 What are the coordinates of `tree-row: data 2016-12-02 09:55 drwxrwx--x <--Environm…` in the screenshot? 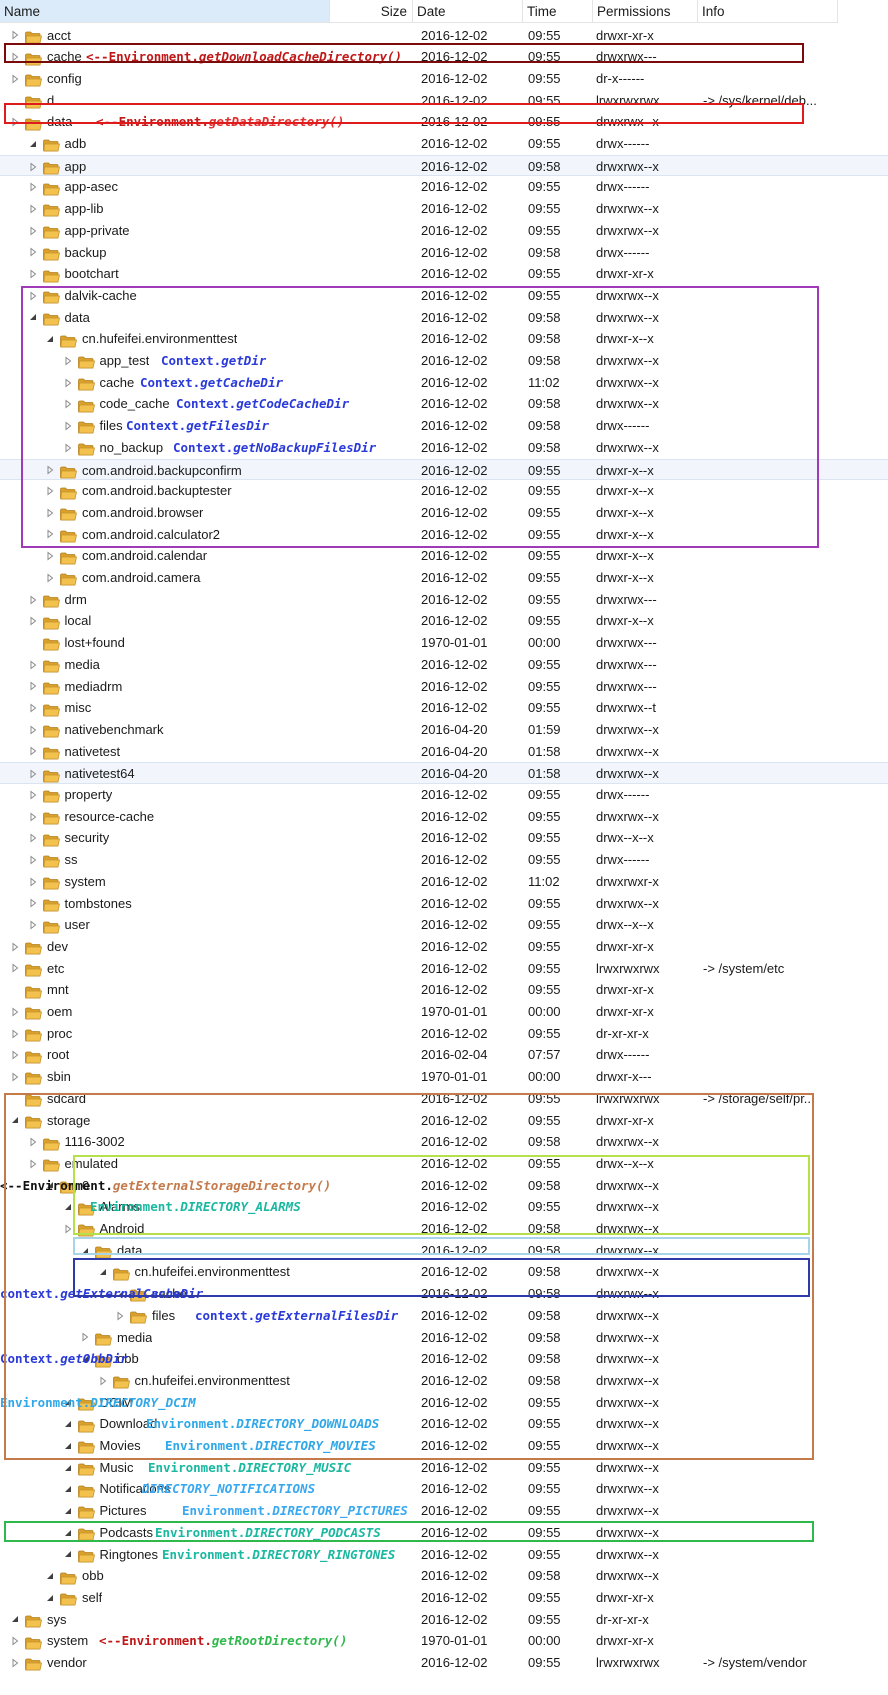 It's located at (444, 122).